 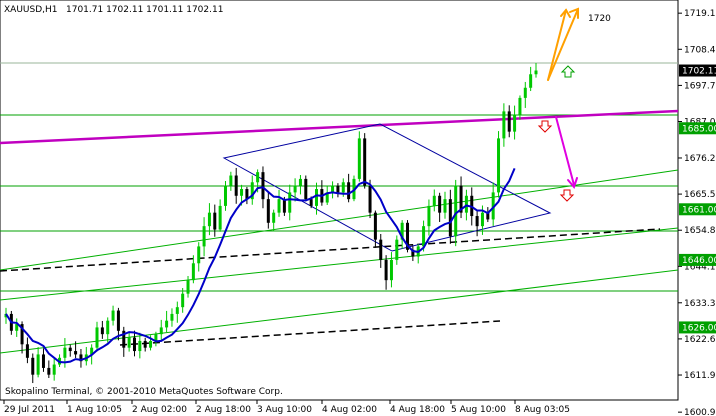 What do you see at coordinates (417, 410) in the screenshot?
I see `x-tick-label: 4 Aug 18:00` at bounding box center [417, 410].